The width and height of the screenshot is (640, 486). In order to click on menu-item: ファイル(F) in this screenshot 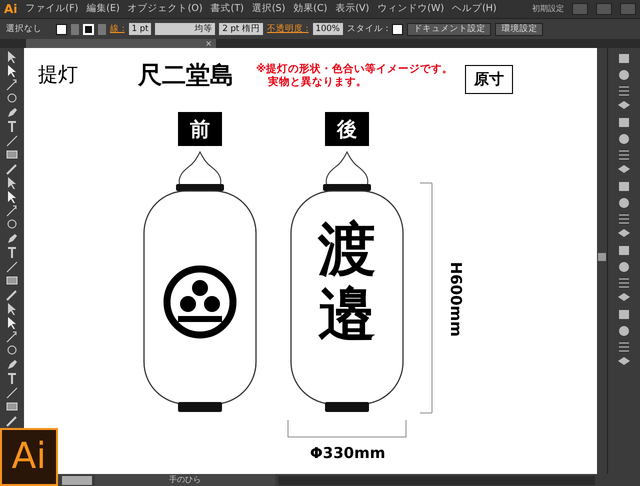, I will do `click(51, 9)`.